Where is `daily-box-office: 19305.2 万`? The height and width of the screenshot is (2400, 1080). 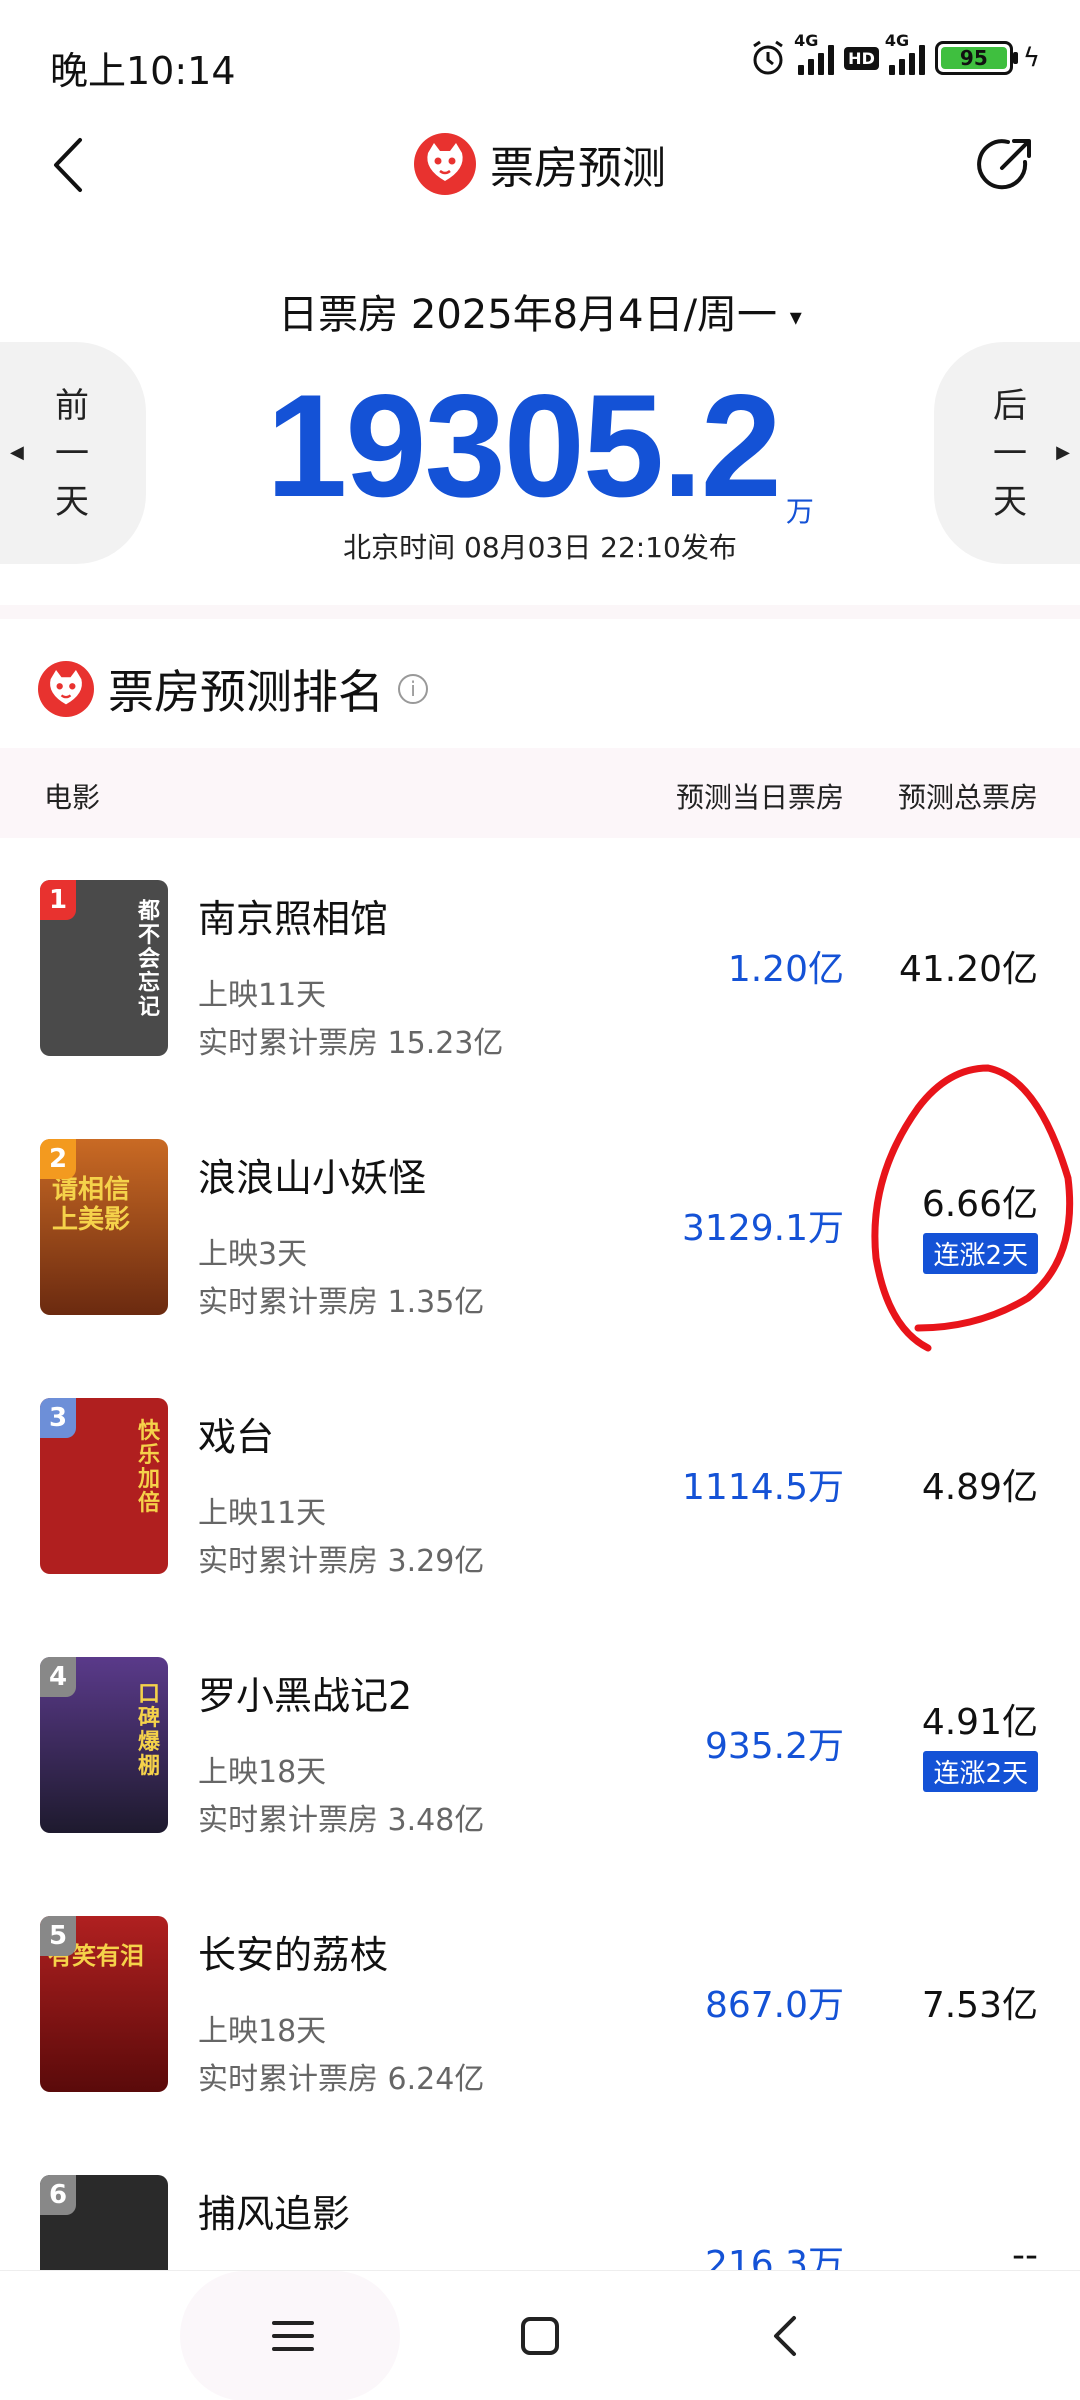 daily-box-office: 19305.2 万 is located at coordinates (540, 446).